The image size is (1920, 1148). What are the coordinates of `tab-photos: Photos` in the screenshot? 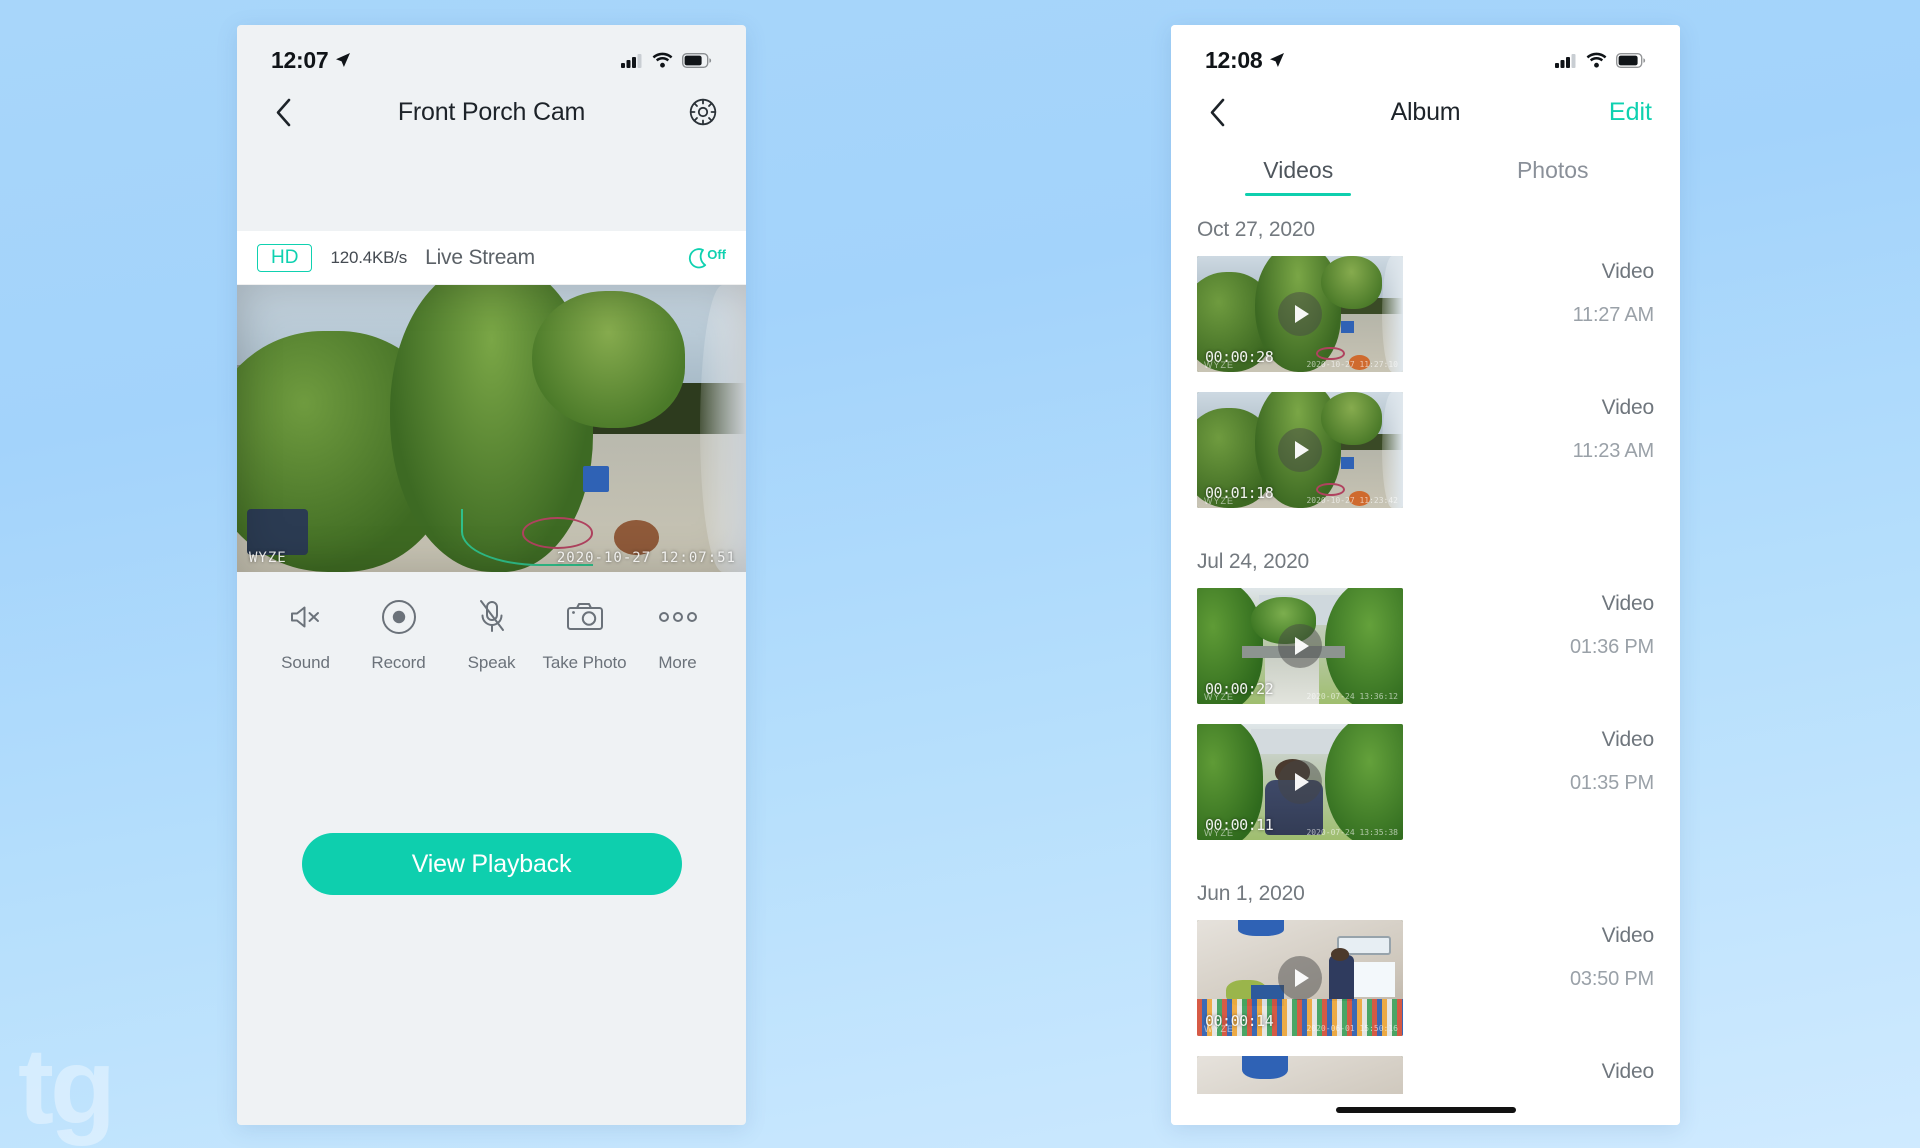 It's located at (1553, 171).